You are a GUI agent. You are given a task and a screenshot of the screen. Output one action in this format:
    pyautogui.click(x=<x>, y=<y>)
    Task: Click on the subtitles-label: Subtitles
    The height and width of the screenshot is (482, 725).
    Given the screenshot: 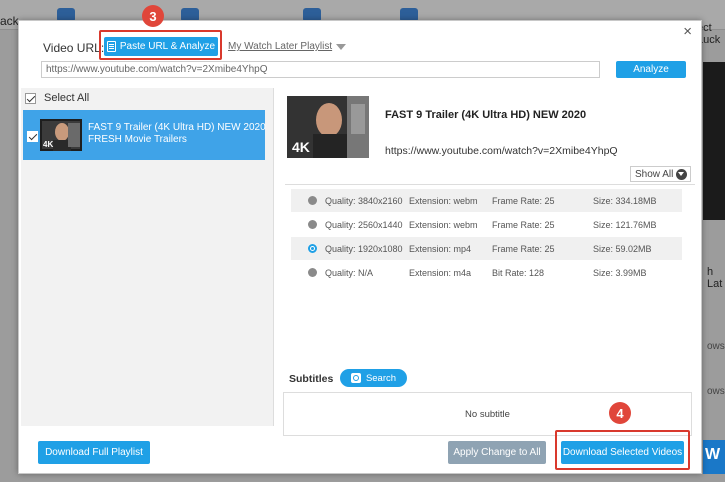 What is the action you would take?
    pyautogui.click(x=311, y=379)
    